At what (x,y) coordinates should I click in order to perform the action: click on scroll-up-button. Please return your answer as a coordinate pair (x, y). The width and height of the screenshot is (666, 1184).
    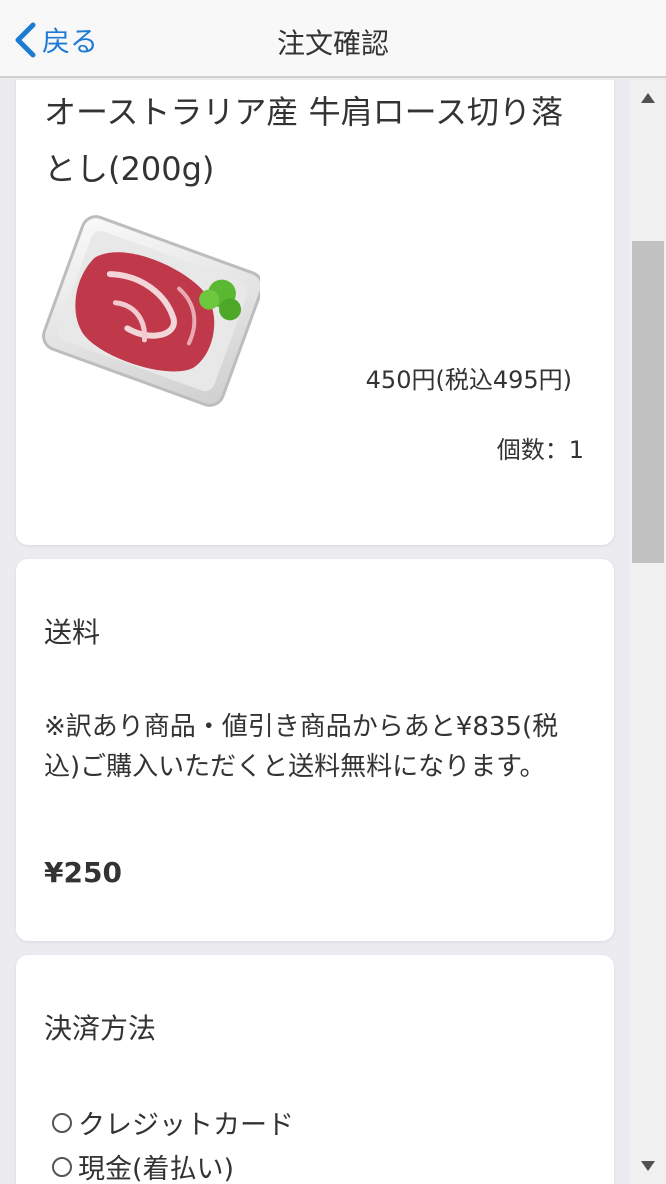
    Looking at the image, I should click on (648, 98).